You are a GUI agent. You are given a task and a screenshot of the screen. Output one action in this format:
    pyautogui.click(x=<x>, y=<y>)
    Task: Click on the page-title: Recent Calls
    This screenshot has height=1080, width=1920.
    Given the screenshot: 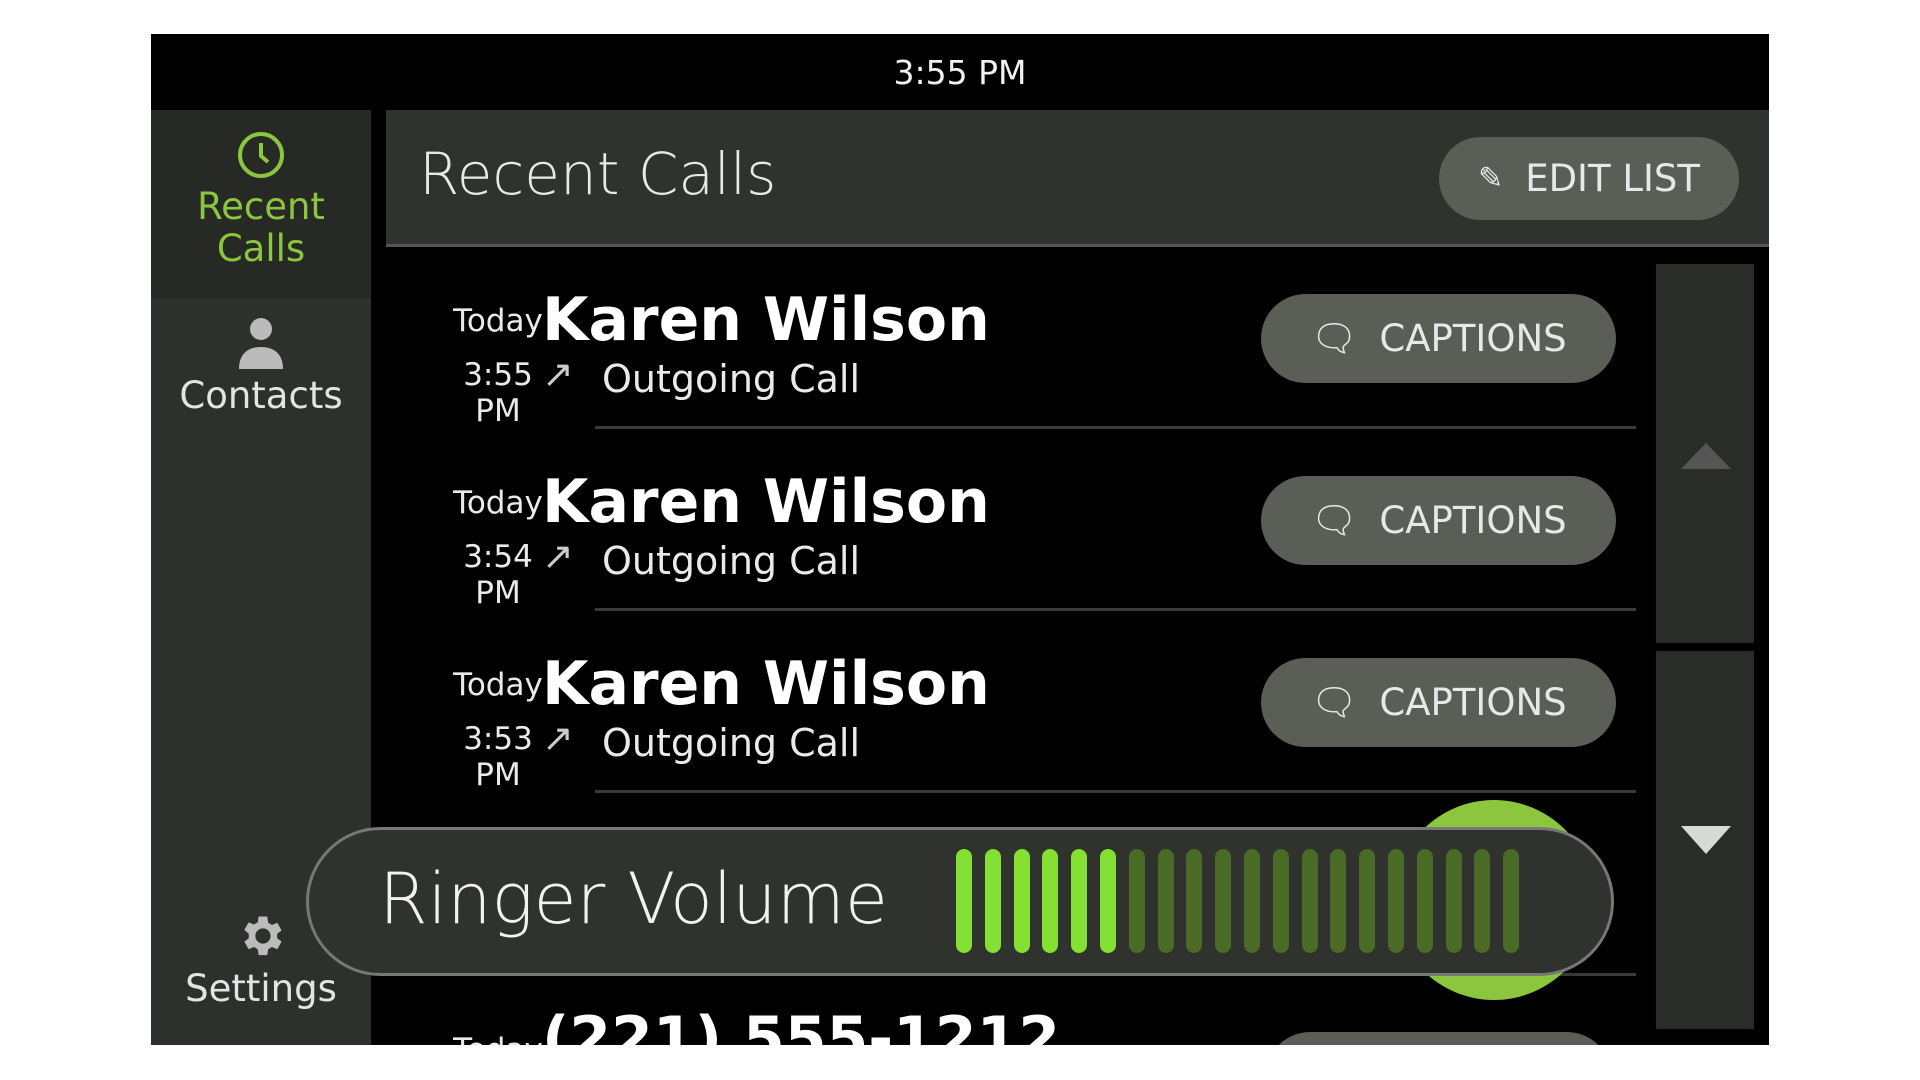 What is the action you would take?
    pyautogui.click(x=598, y=174)
    